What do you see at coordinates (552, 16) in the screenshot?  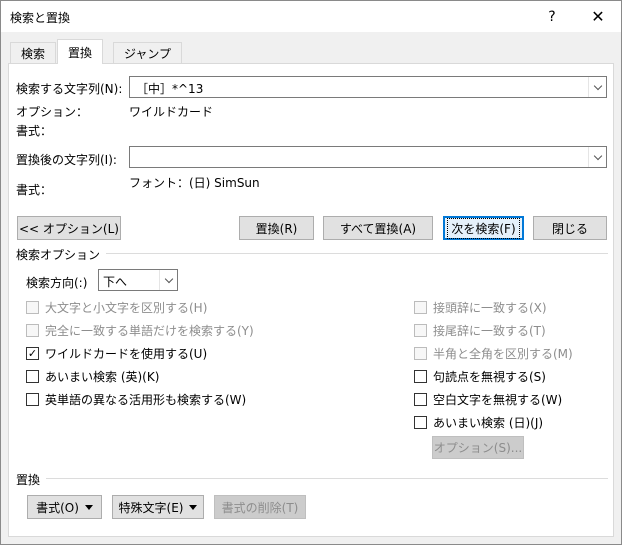 I see `help-button: ?` at bounding box center [552, 16].